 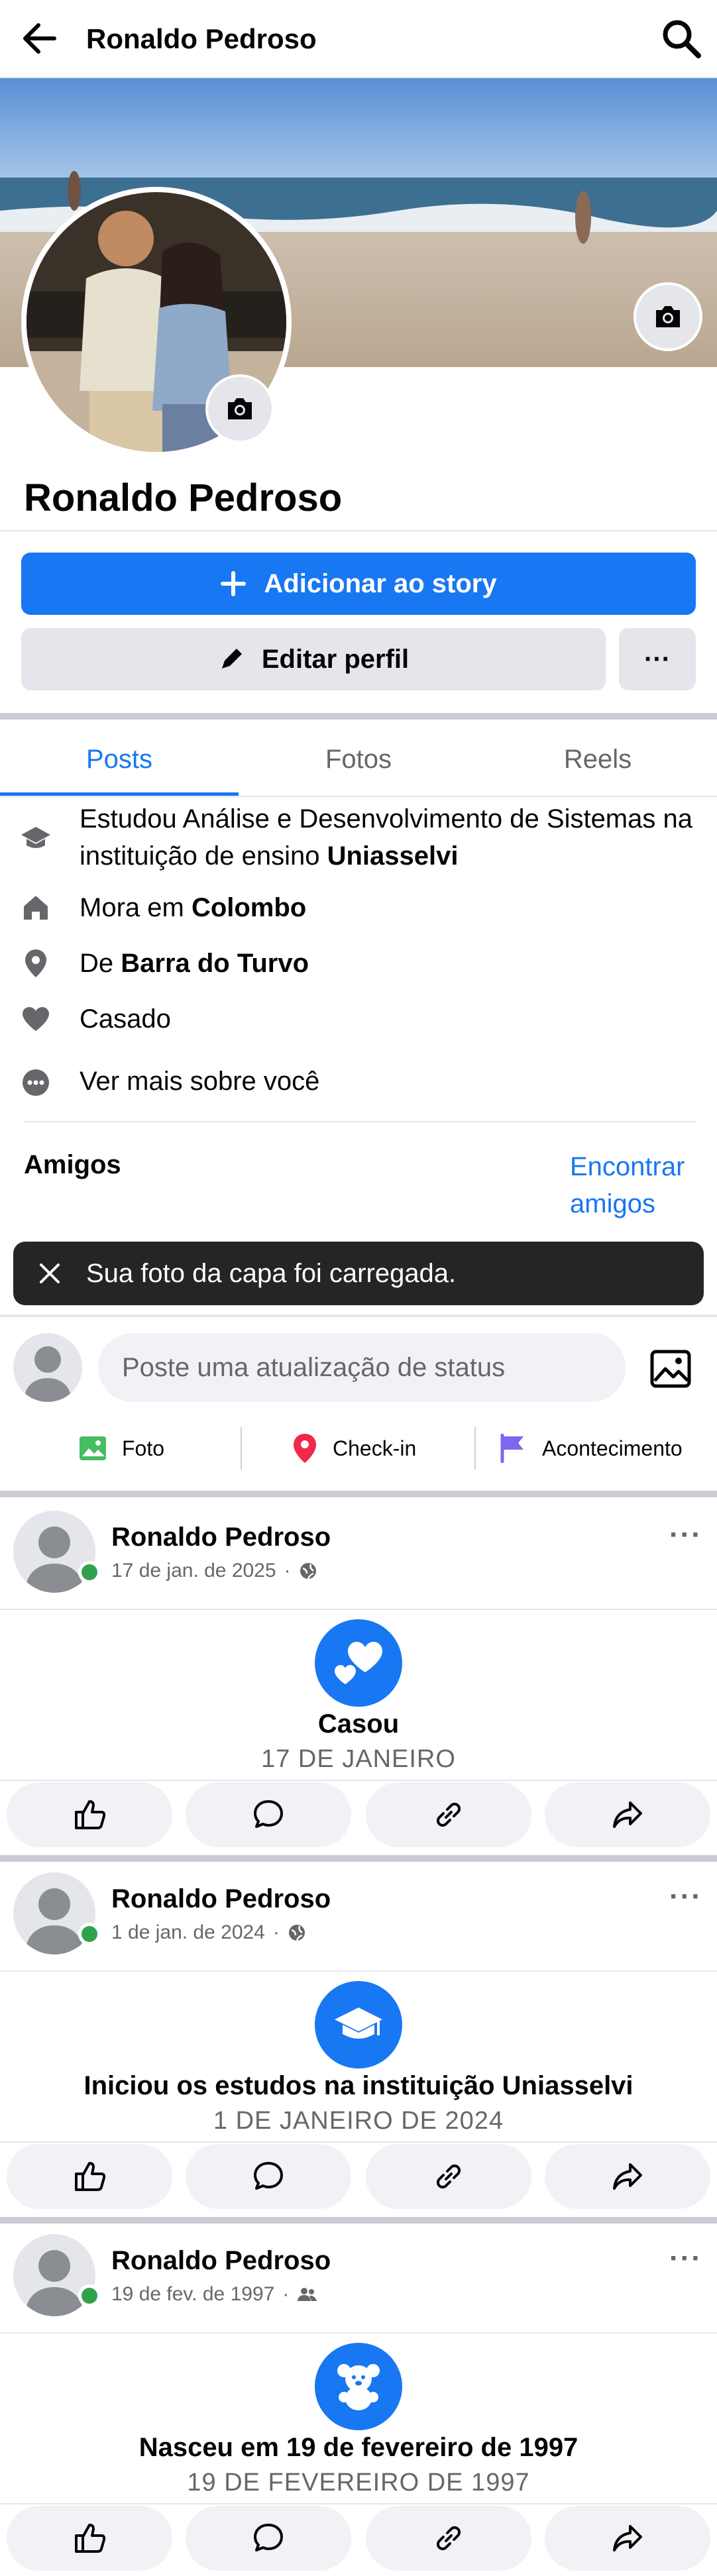 I want to click on post-date: 17 de jan. de 2025, so click(x=193, y=1571).